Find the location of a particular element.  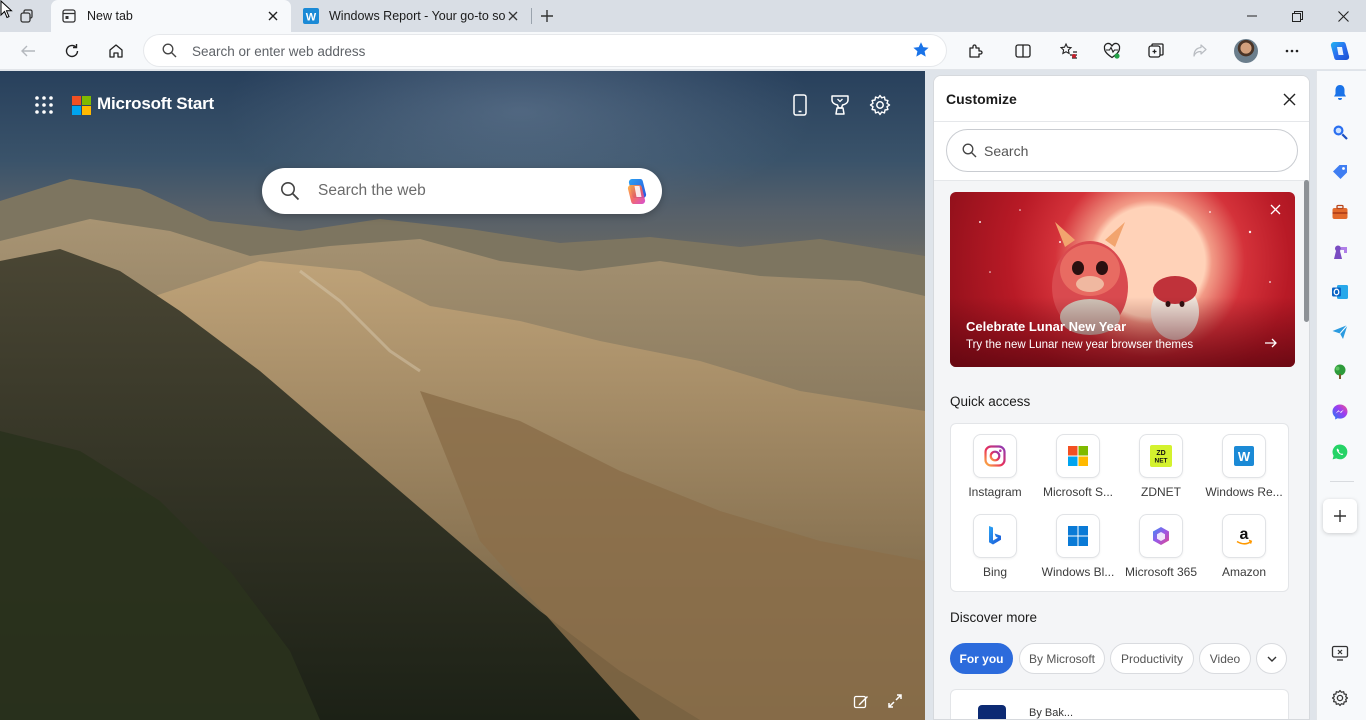

chip-video: Video is located at coordinates (1225, 658).